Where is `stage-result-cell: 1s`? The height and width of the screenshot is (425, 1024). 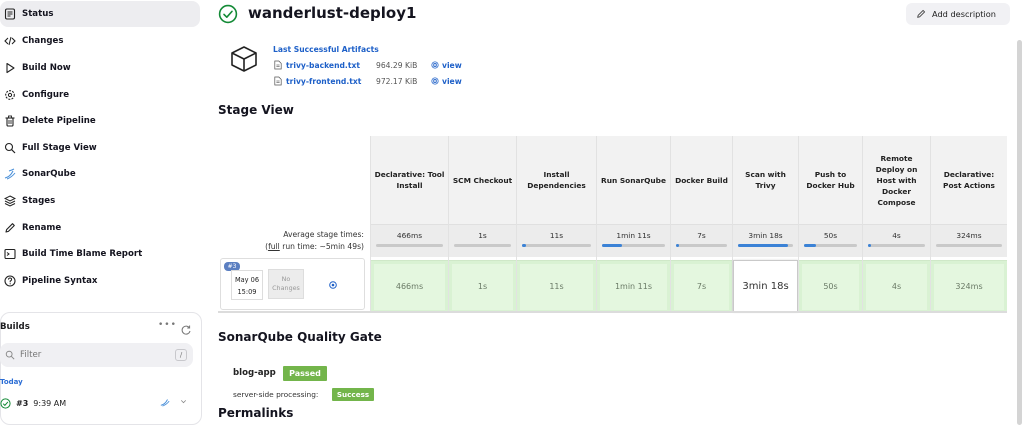
stage-result-cell: 1s is located at coordinates (482, 286).